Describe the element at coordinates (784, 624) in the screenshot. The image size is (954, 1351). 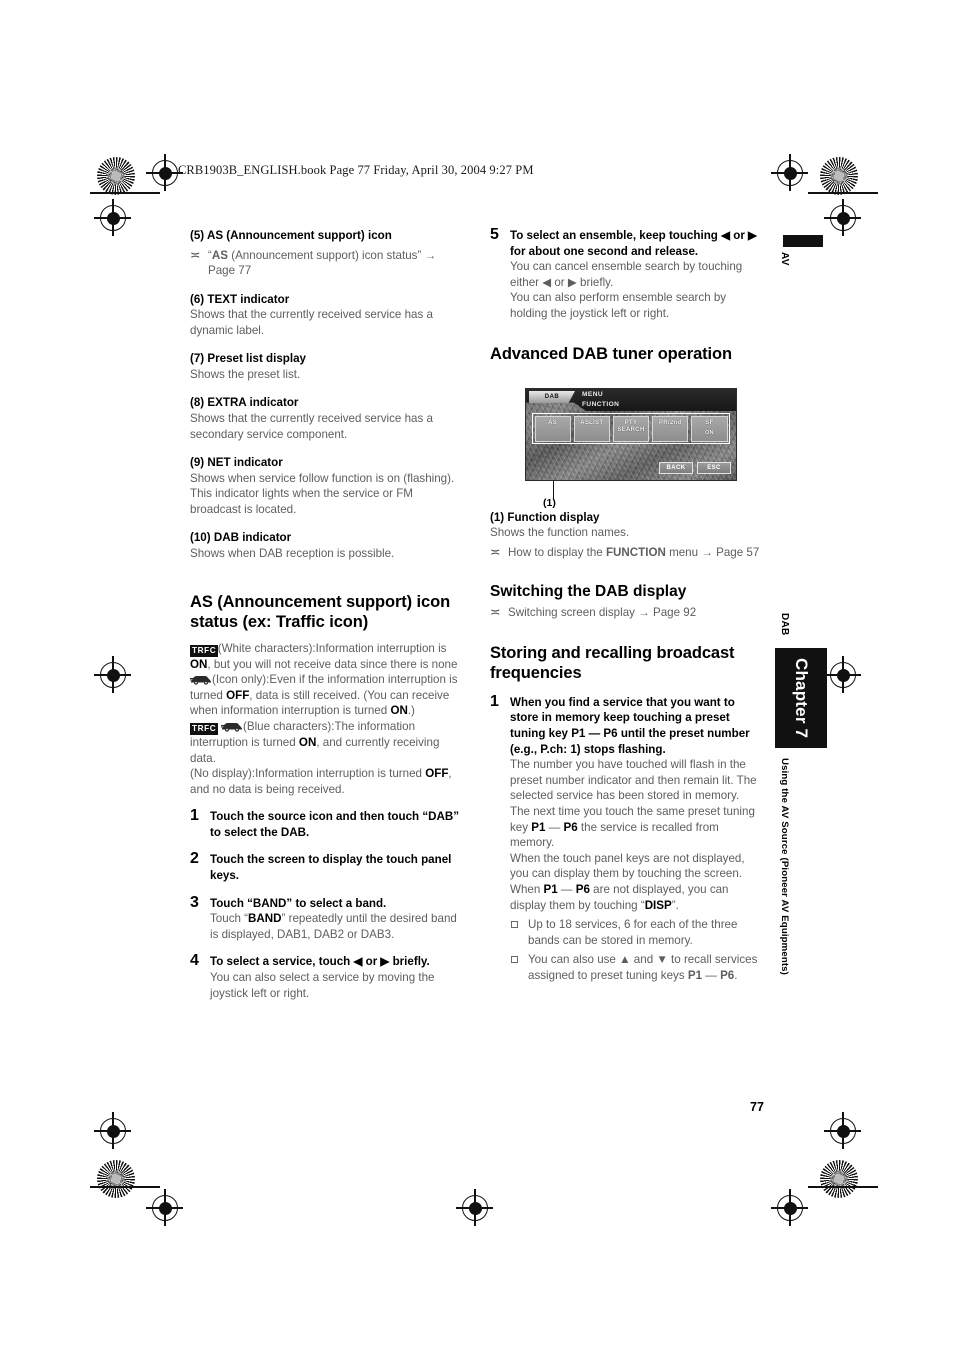
I see `sidebar-dab-label: DAB` at that location.